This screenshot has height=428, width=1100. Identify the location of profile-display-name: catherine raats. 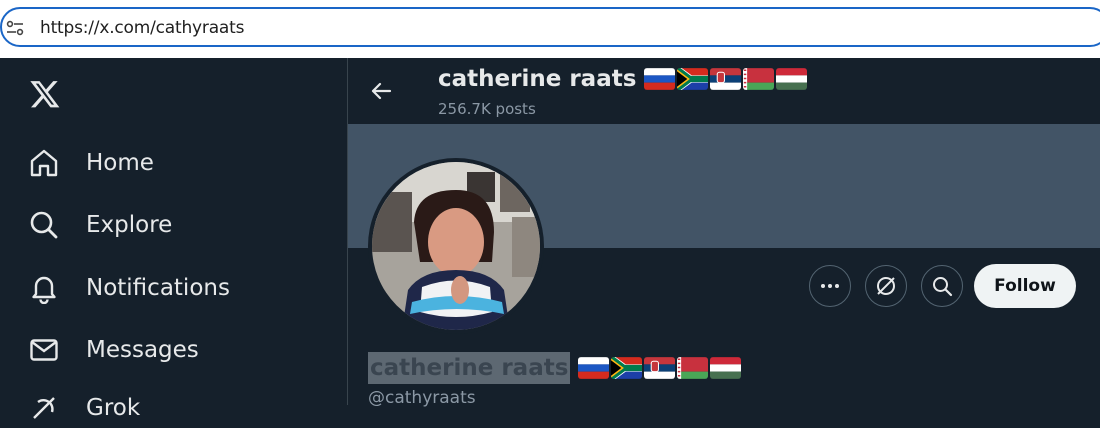
(469, 368).